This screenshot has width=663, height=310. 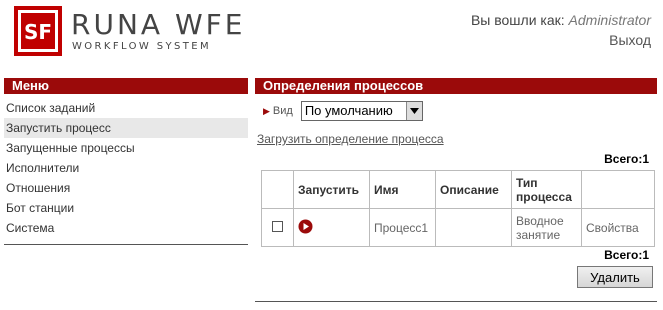 What do you see at coordinates (413, 111) in the screenshot?
I see `chevron-down-icon` at bounding box center [413, 111].